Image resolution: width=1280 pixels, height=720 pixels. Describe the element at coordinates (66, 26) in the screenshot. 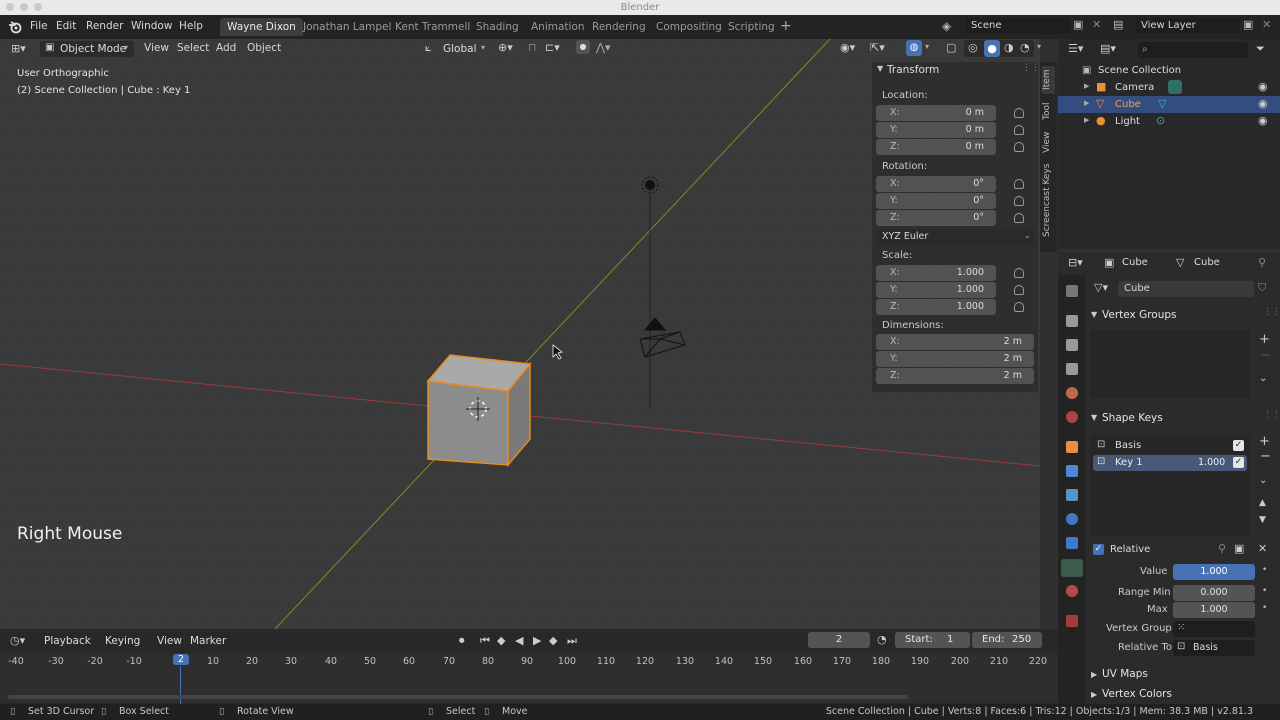

I see `menu-edit: Edit` at that location.